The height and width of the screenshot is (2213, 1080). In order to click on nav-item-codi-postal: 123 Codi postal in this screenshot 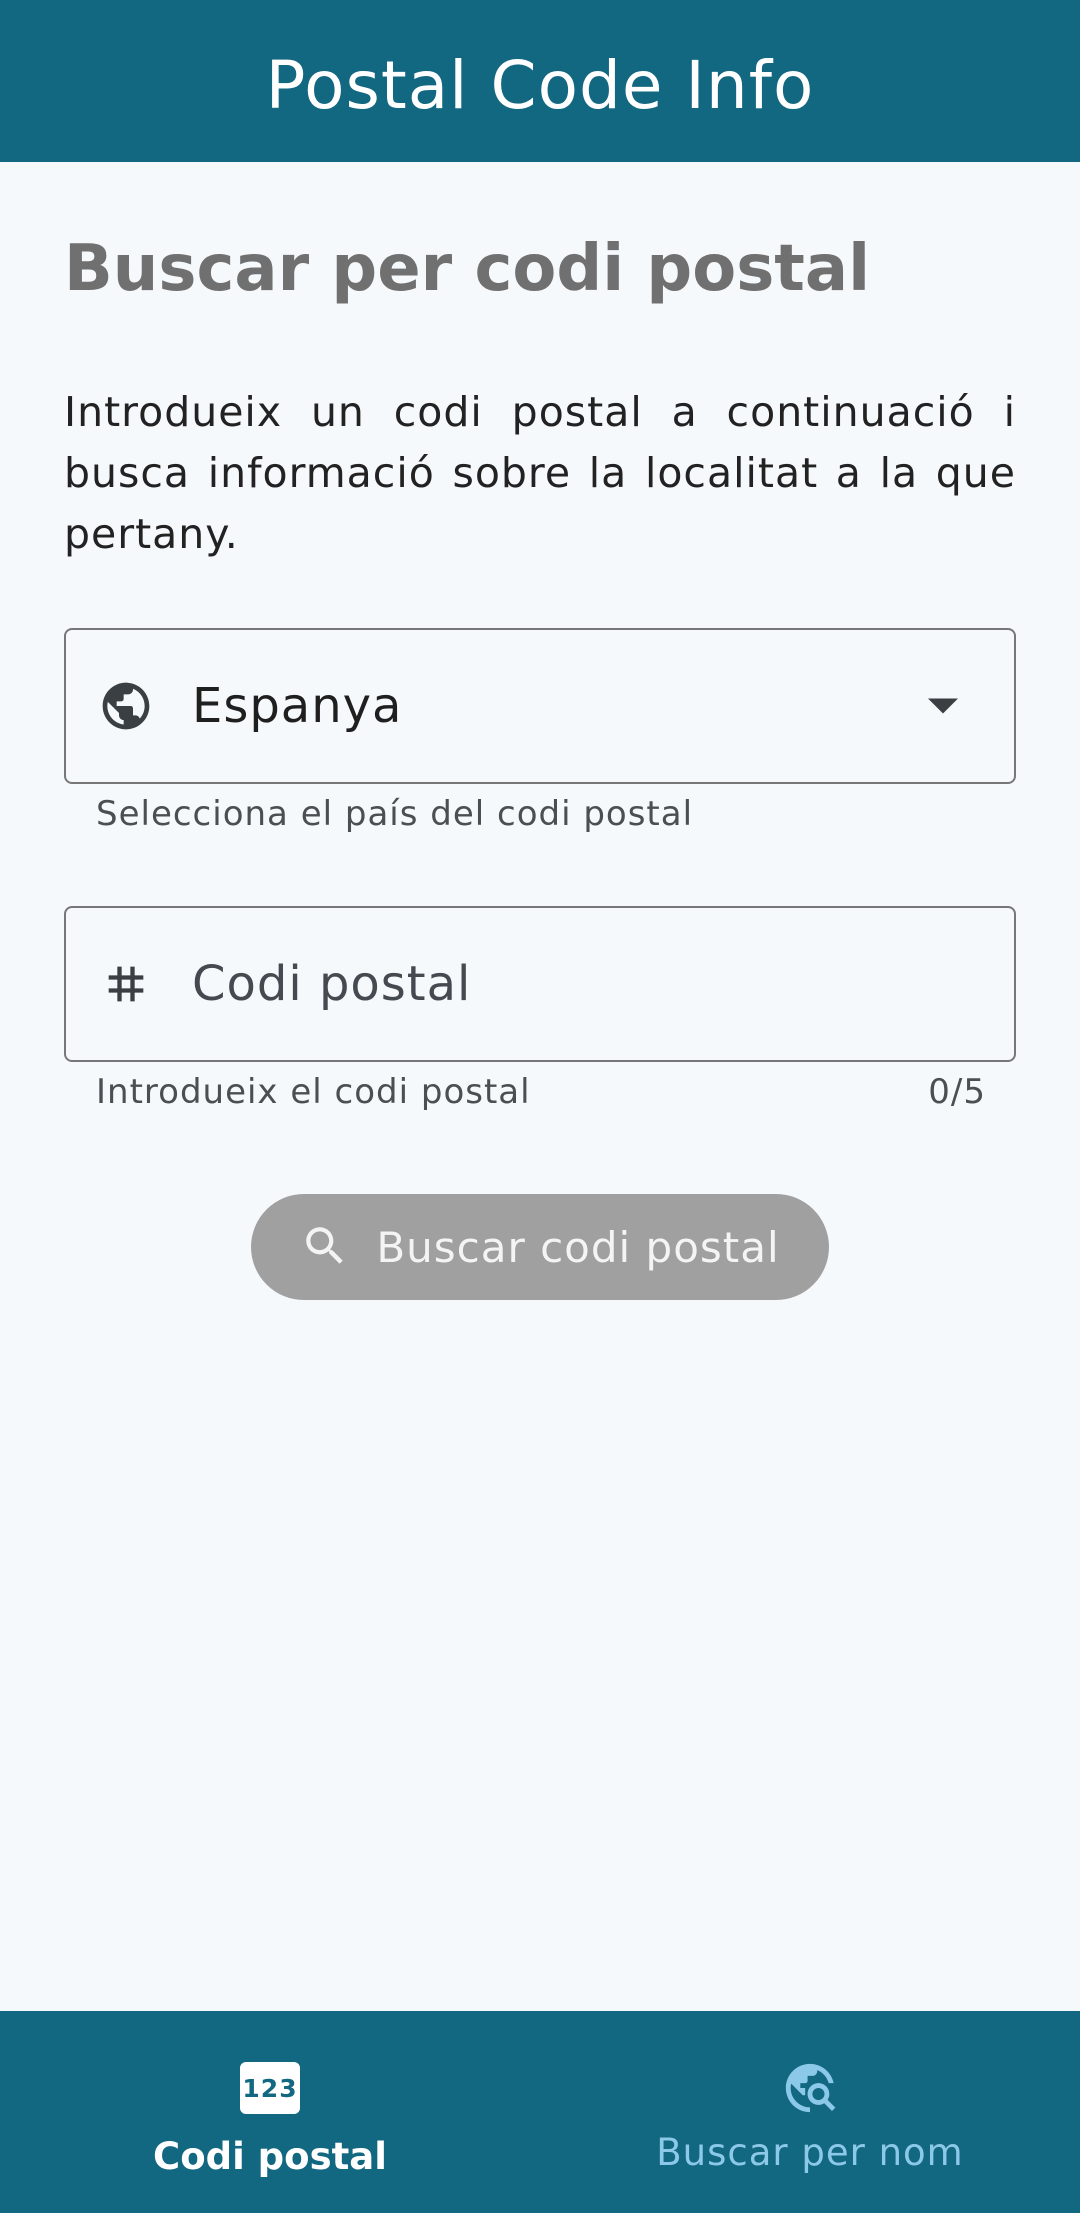, I will do `click(270, 2112)`.